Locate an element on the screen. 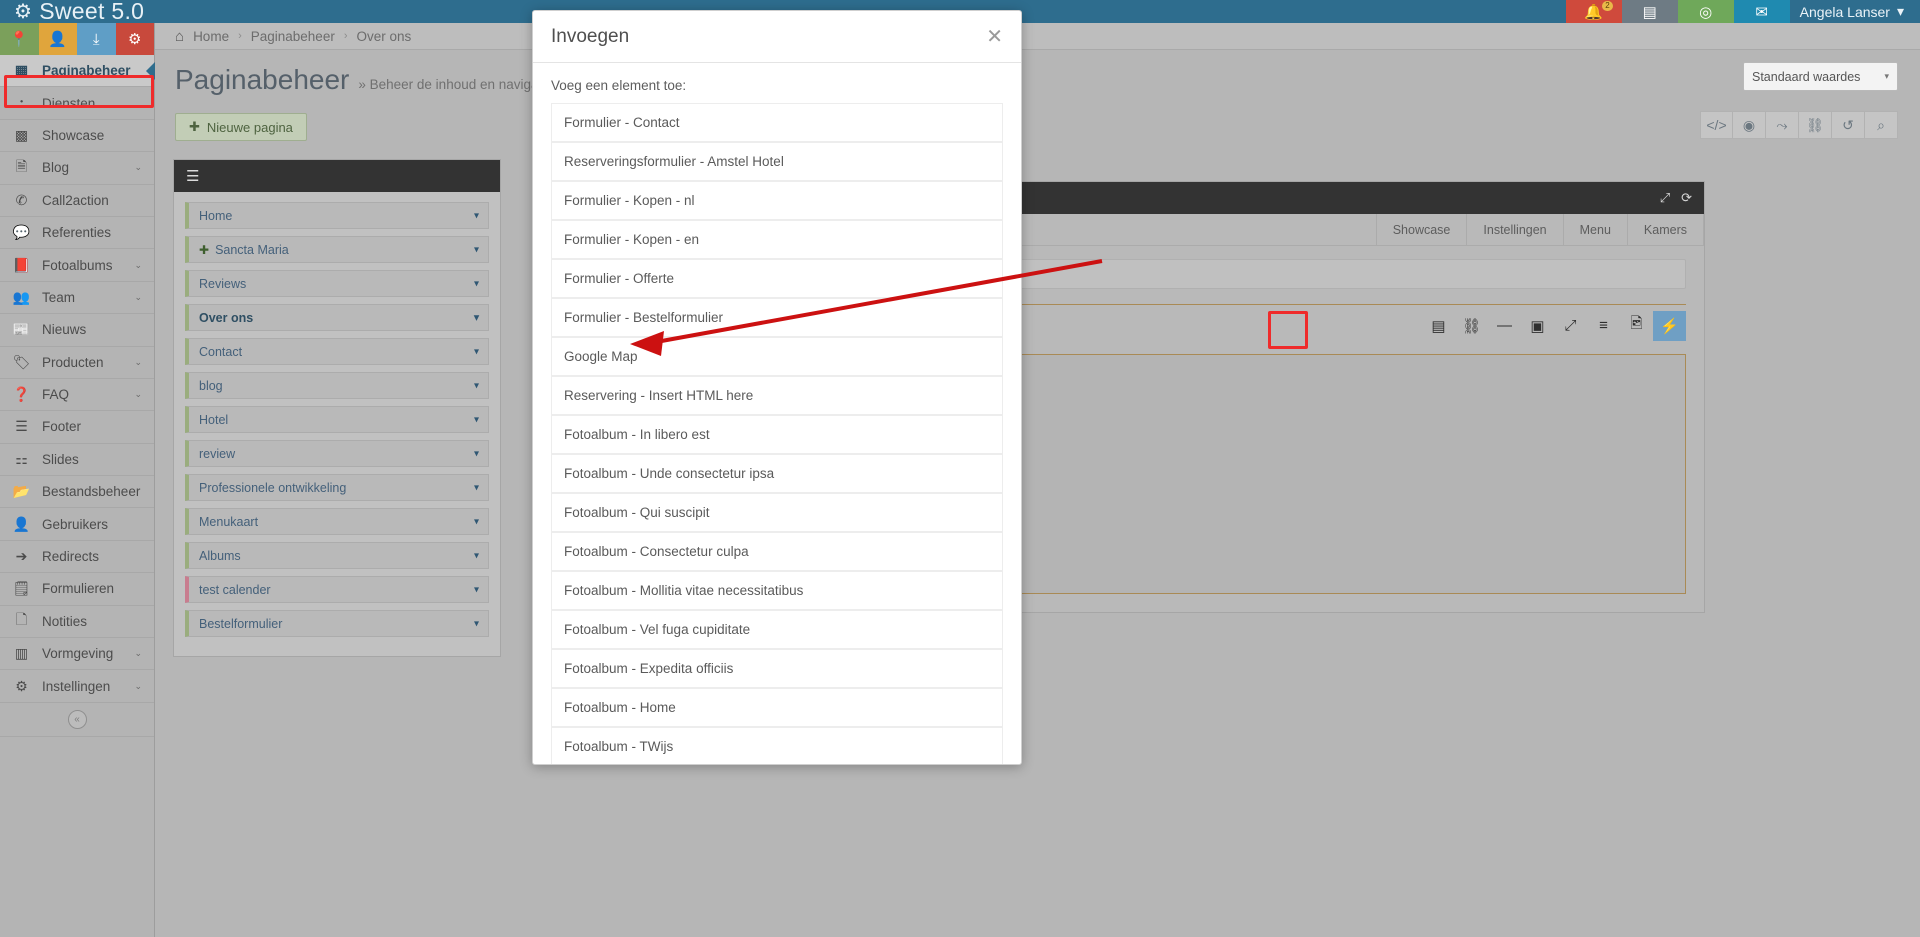  sidebar-item-gebruikers: 👤 Gebruikers is located at coordinates (77, 524).